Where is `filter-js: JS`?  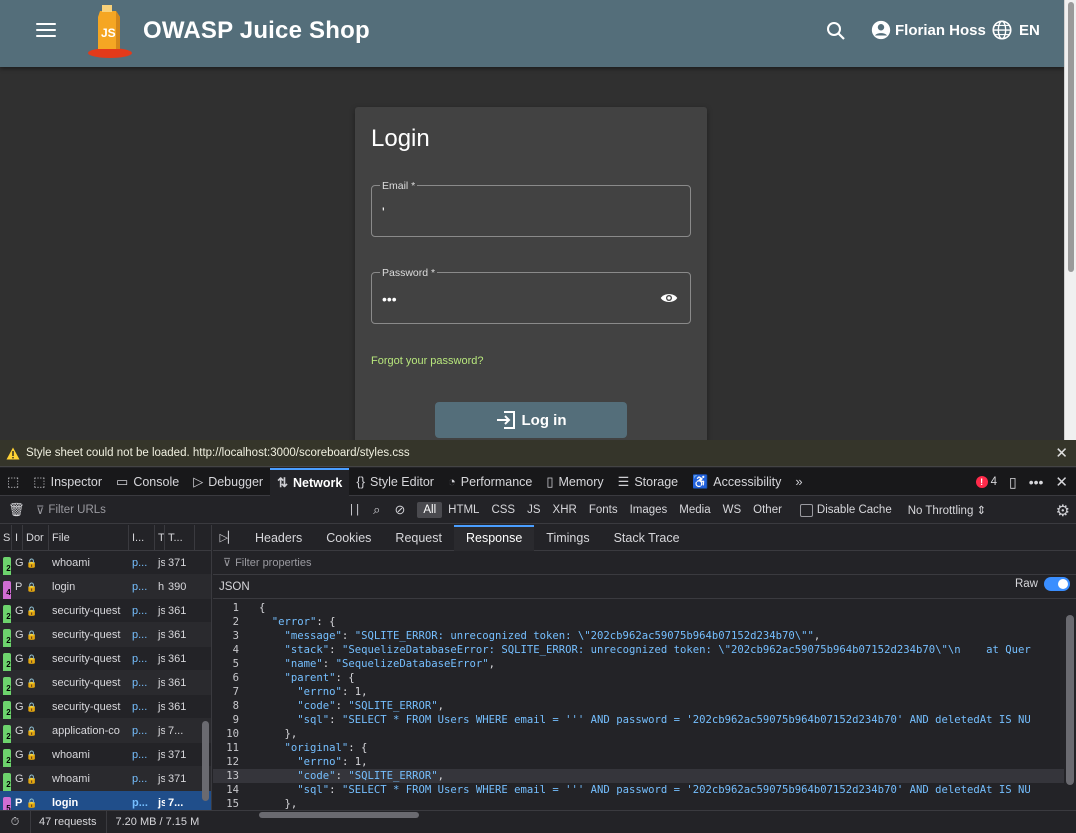 filter-js: JS is located at coordinates (533, 510).